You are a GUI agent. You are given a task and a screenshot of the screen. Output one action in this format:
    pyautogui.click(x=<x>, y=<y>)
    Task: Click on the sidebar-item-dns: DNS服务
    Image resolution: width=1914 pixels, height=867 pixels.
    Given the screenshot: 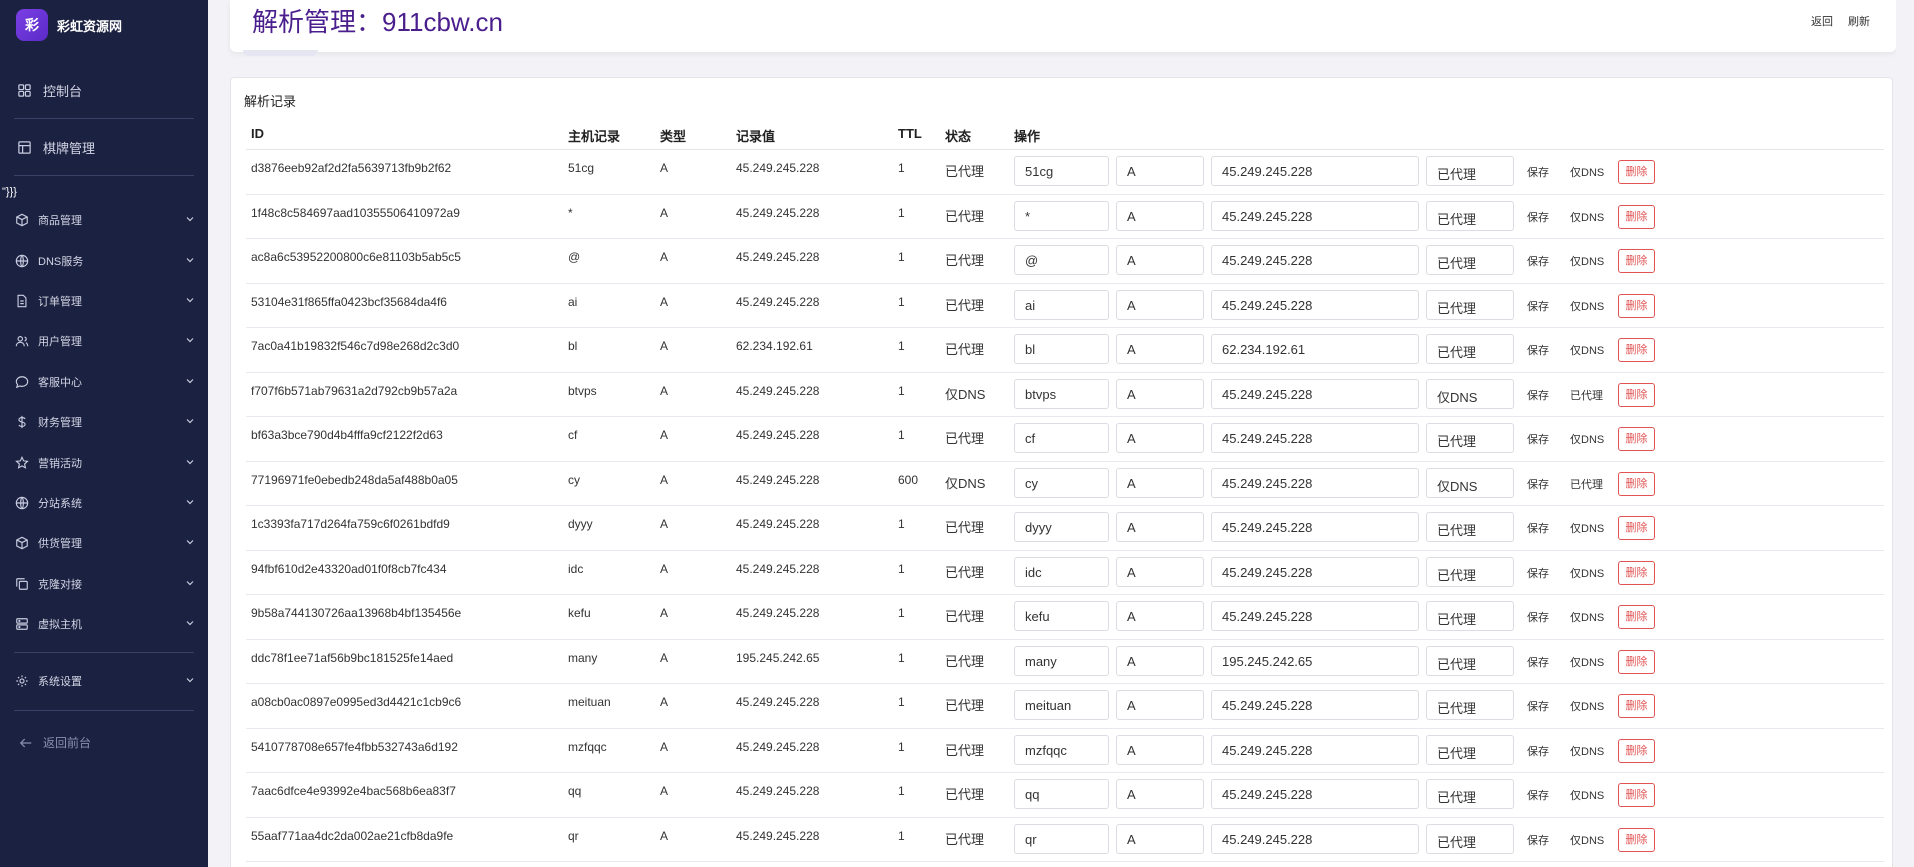 What is the action you would take?
    pyautogui.click(x=104, y=260)
    